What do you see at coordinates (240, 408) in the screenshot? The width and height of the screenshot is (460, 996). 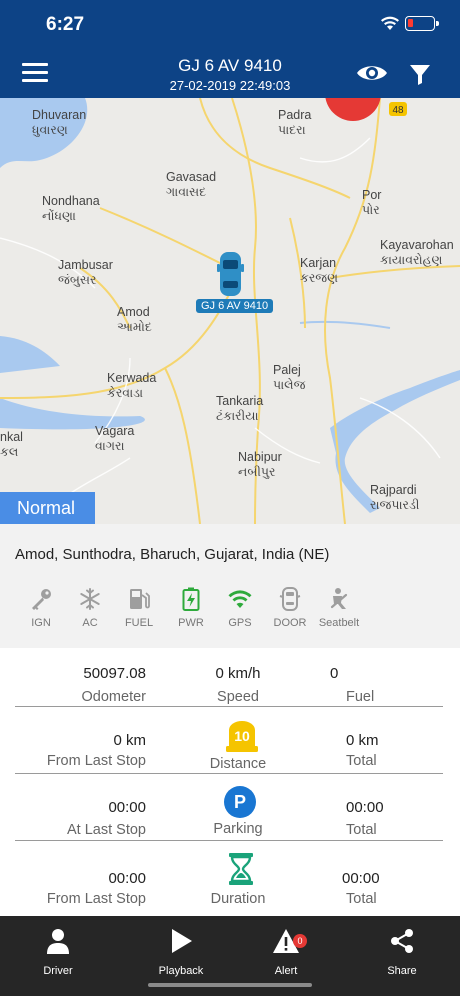 I see `place-label: Tankaria ટંકારીયા` at bounding box center [240, 408].